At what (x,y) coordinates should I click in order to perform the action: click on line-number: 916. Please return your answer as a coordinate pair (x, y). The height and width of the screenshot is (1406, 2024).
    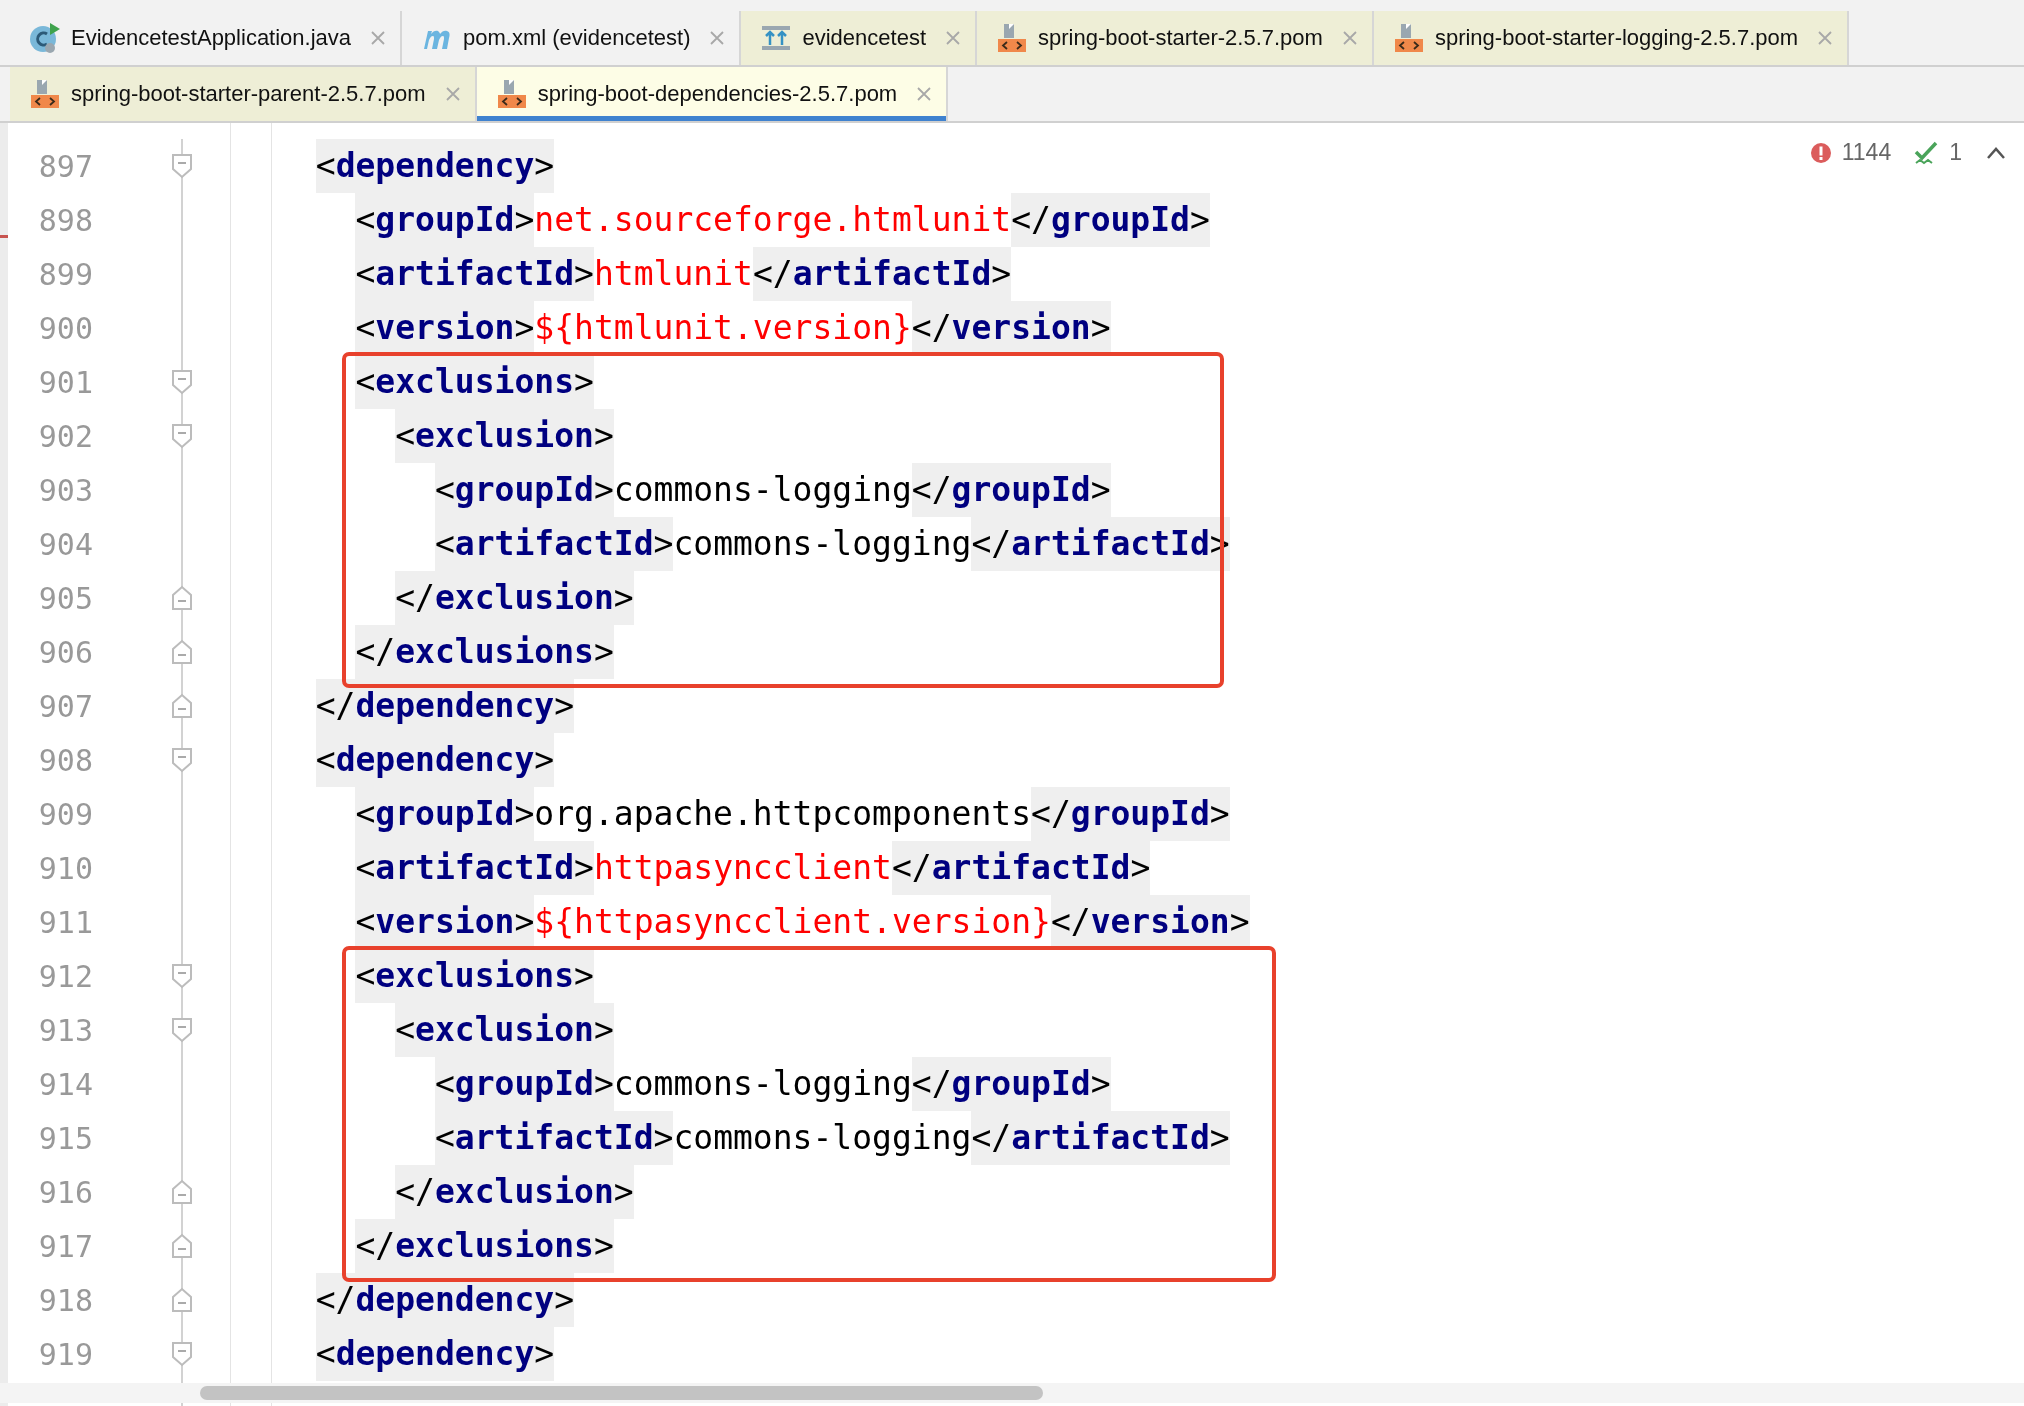
    Looking at the image, I should click on (65, 1192).